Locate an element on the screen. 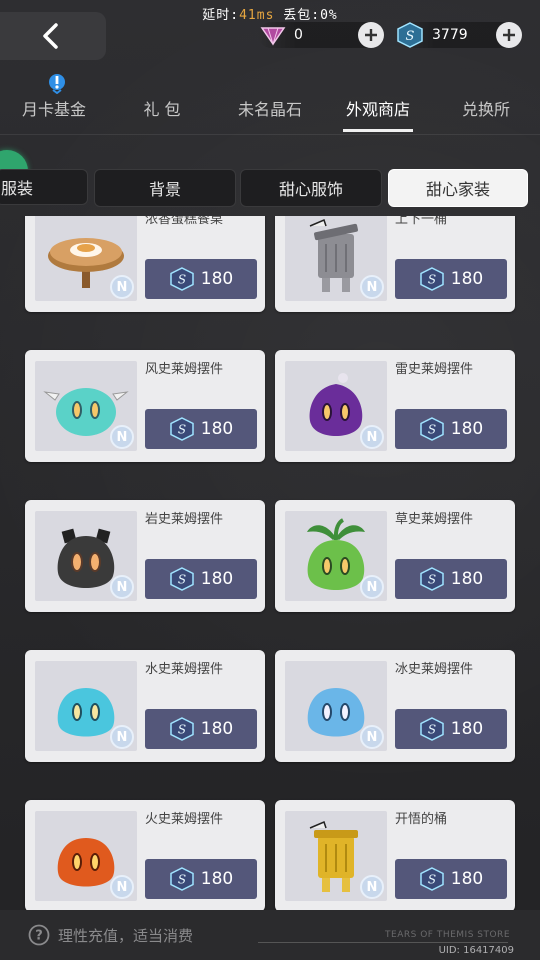 This screenshot has height=960, width=540. footer-divider is located at coordinates (383, 942).